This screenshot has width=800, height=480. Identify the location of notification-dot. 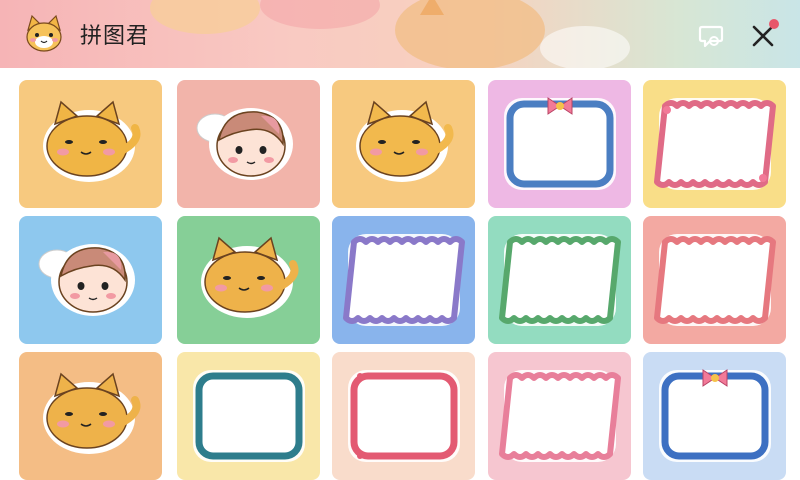
(774, 24).